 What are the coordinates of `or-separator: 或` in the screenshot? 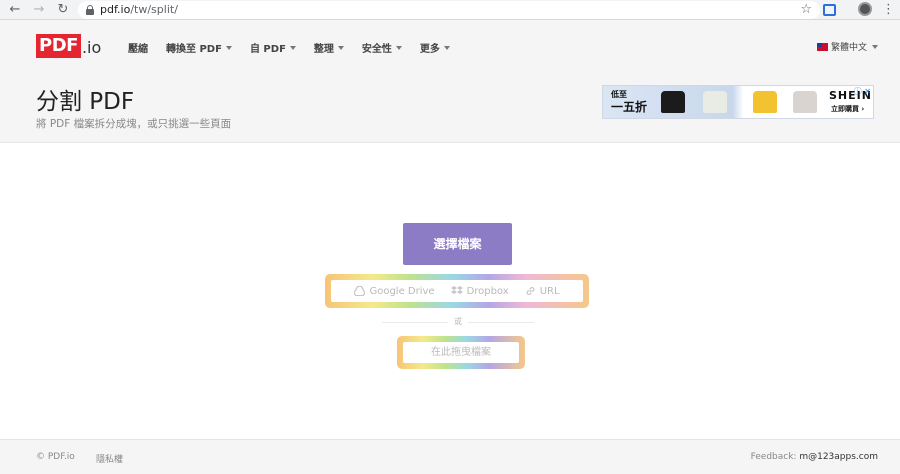 It's located at (458, 321).